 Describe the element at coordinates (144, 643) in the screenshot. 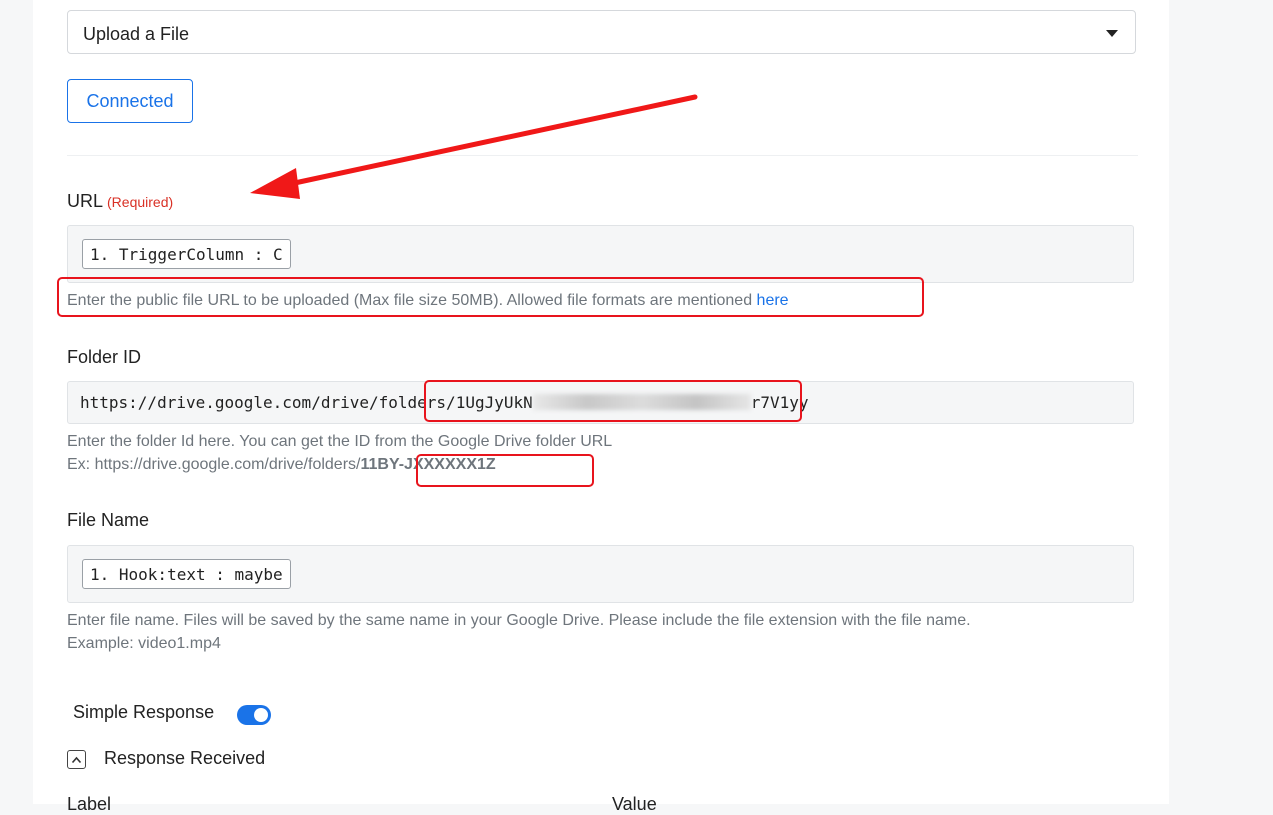

I see `file-help-line2: Example: video1.mp4` at that location.